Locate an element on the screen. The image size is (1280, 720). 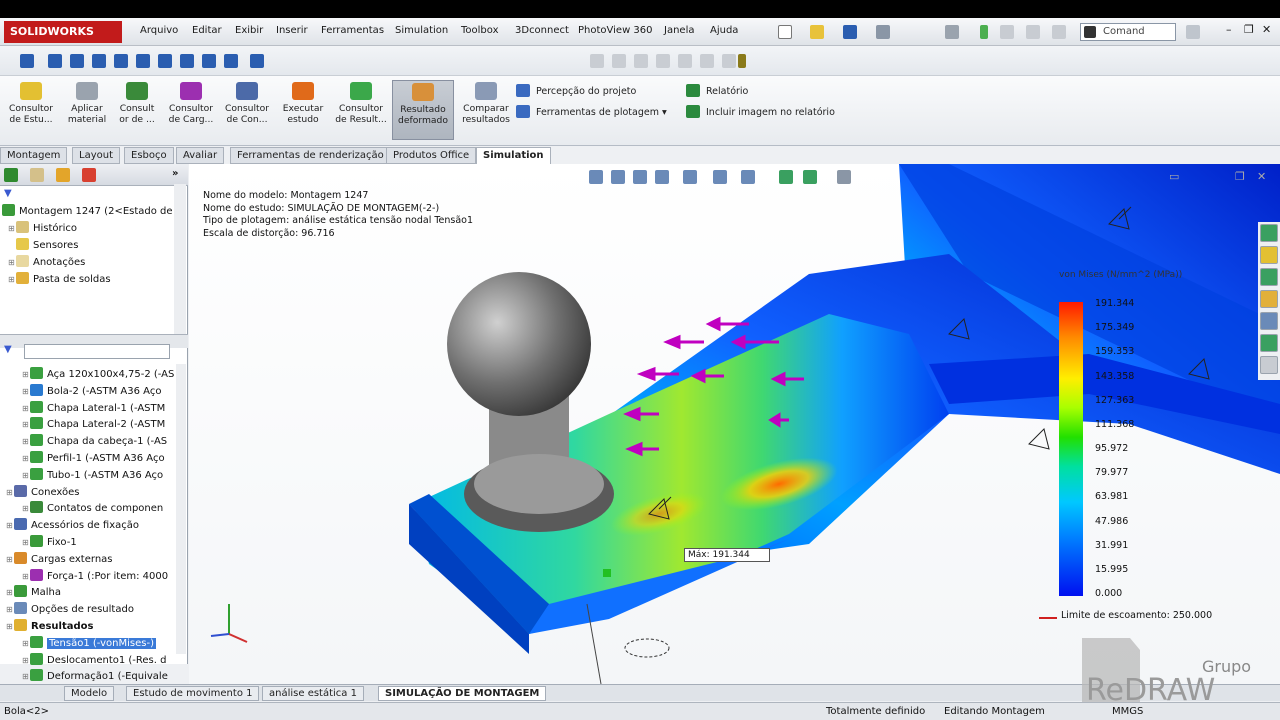
menu-inserir: Inserir is located at coordinates (292, 30).